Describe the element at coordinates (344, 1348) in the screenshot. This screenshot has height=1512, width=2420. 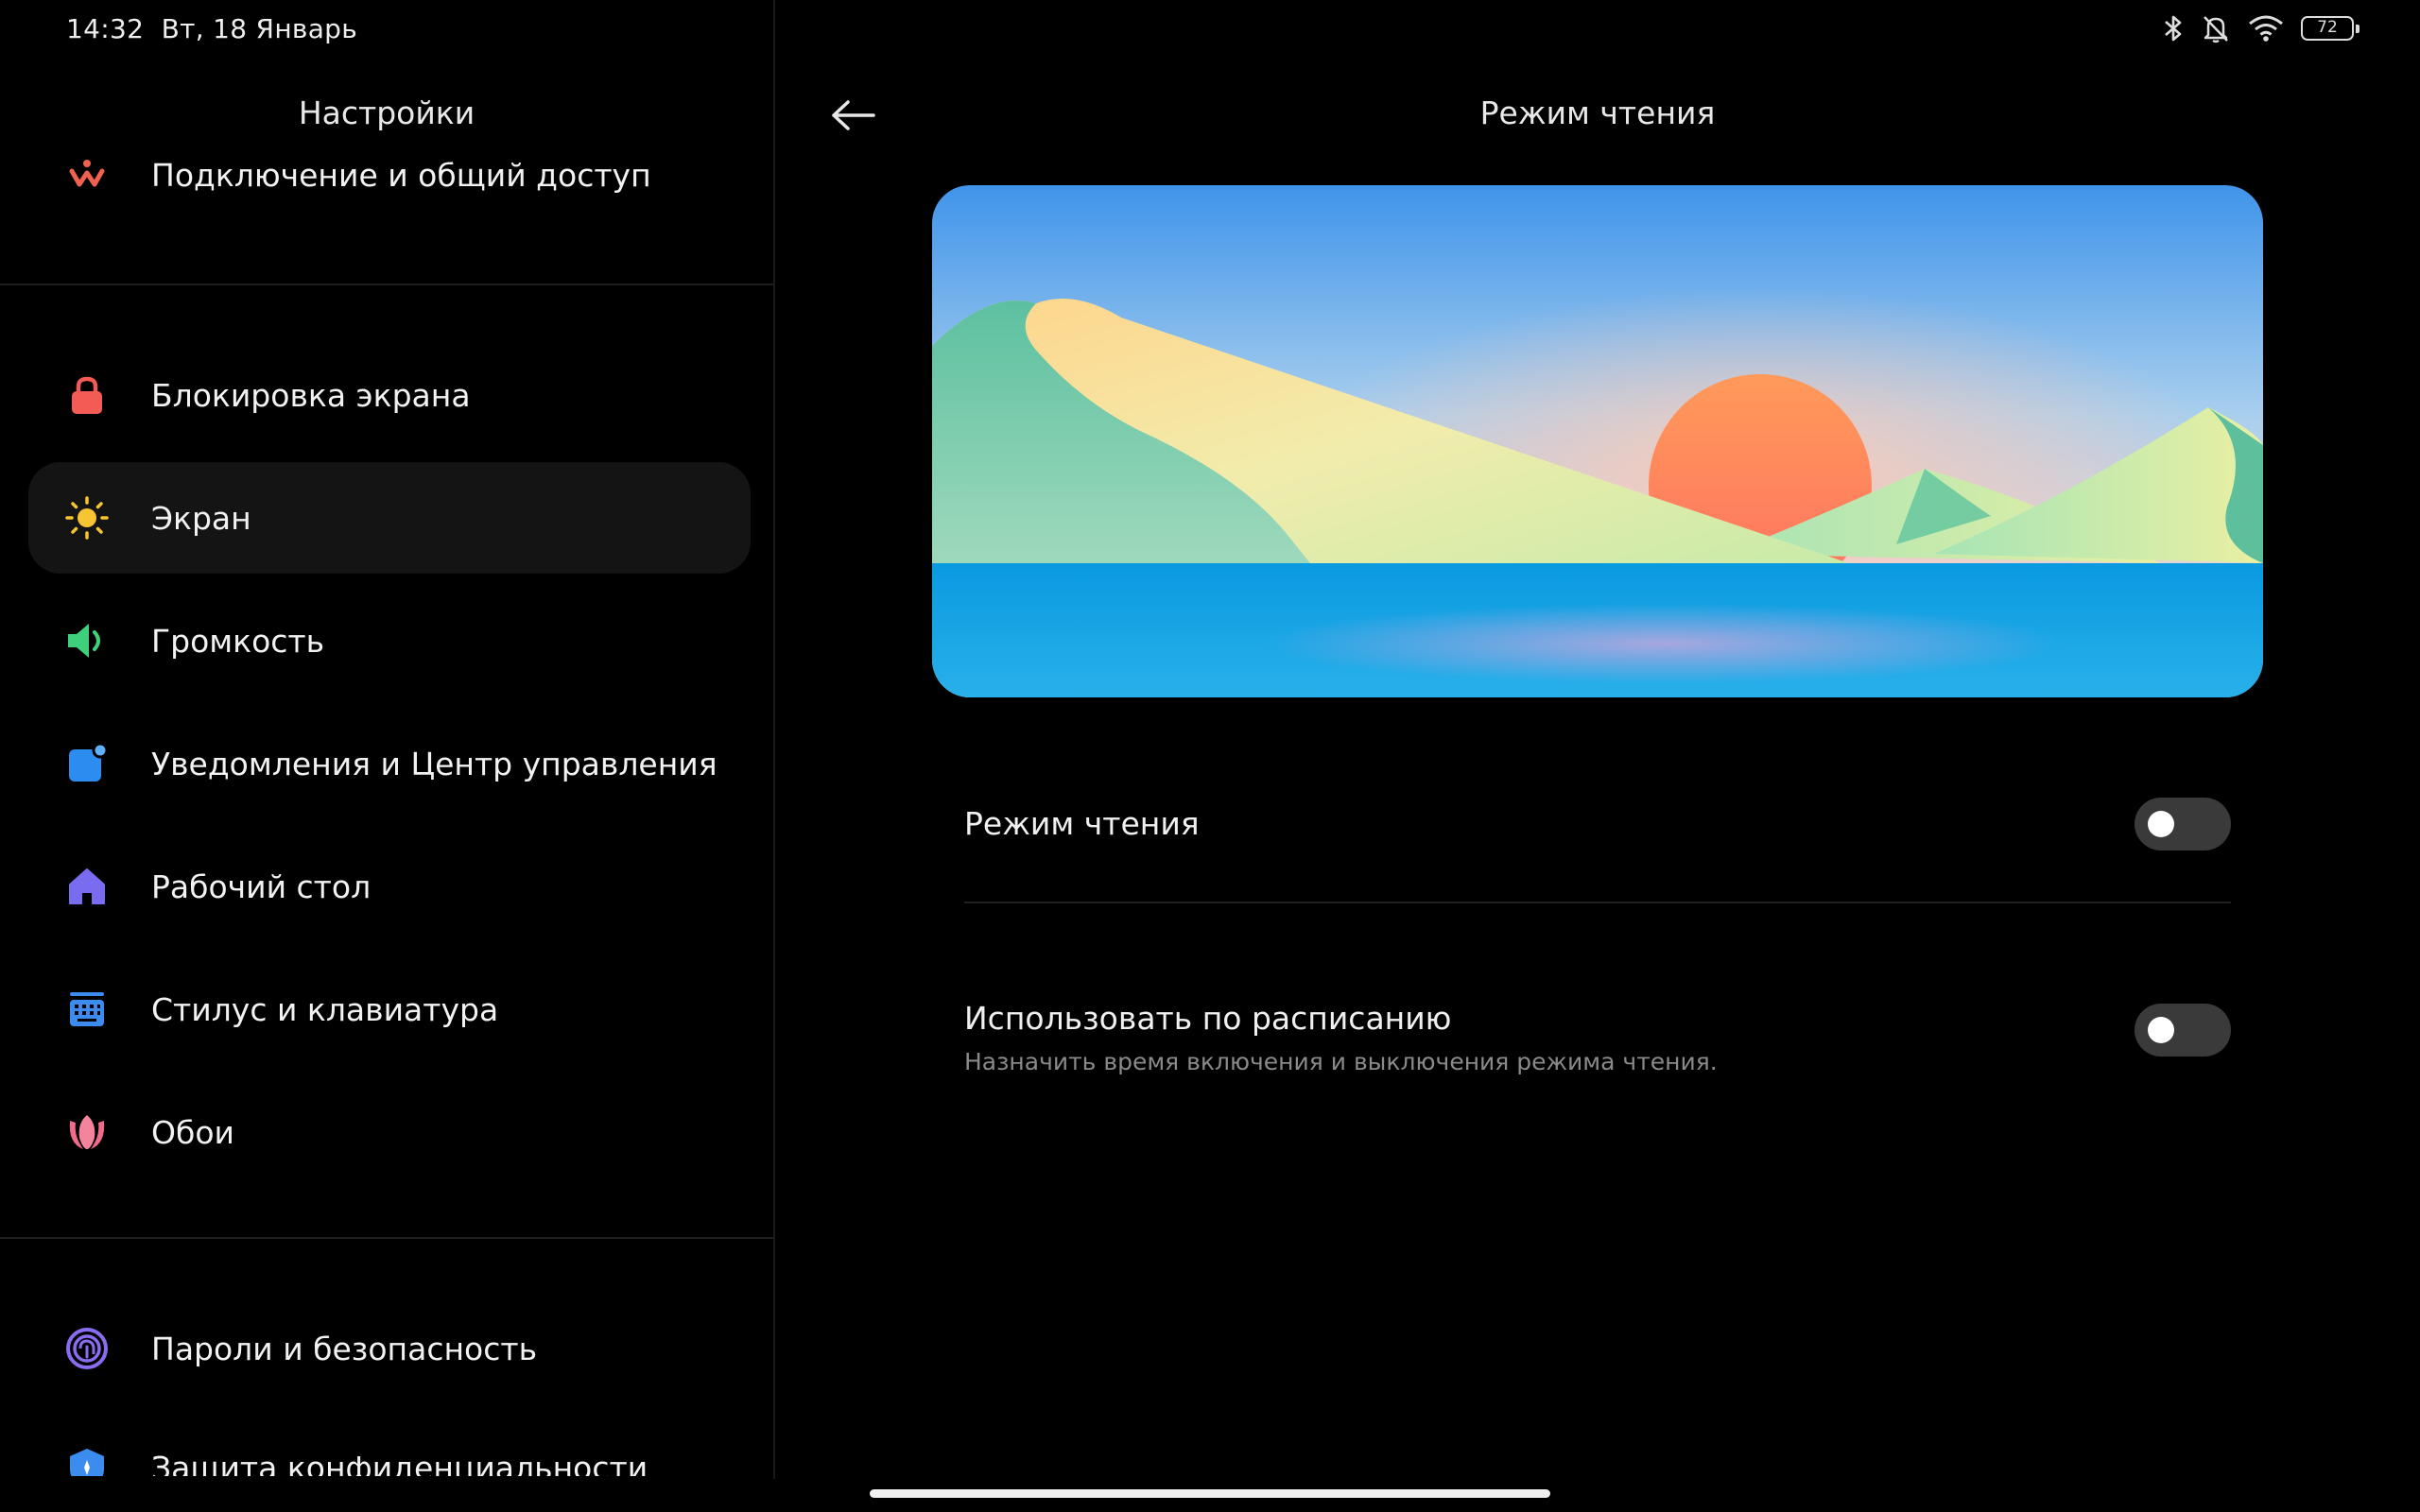
I see `sidebar-item-label: Пароли и безопасность` at that location.